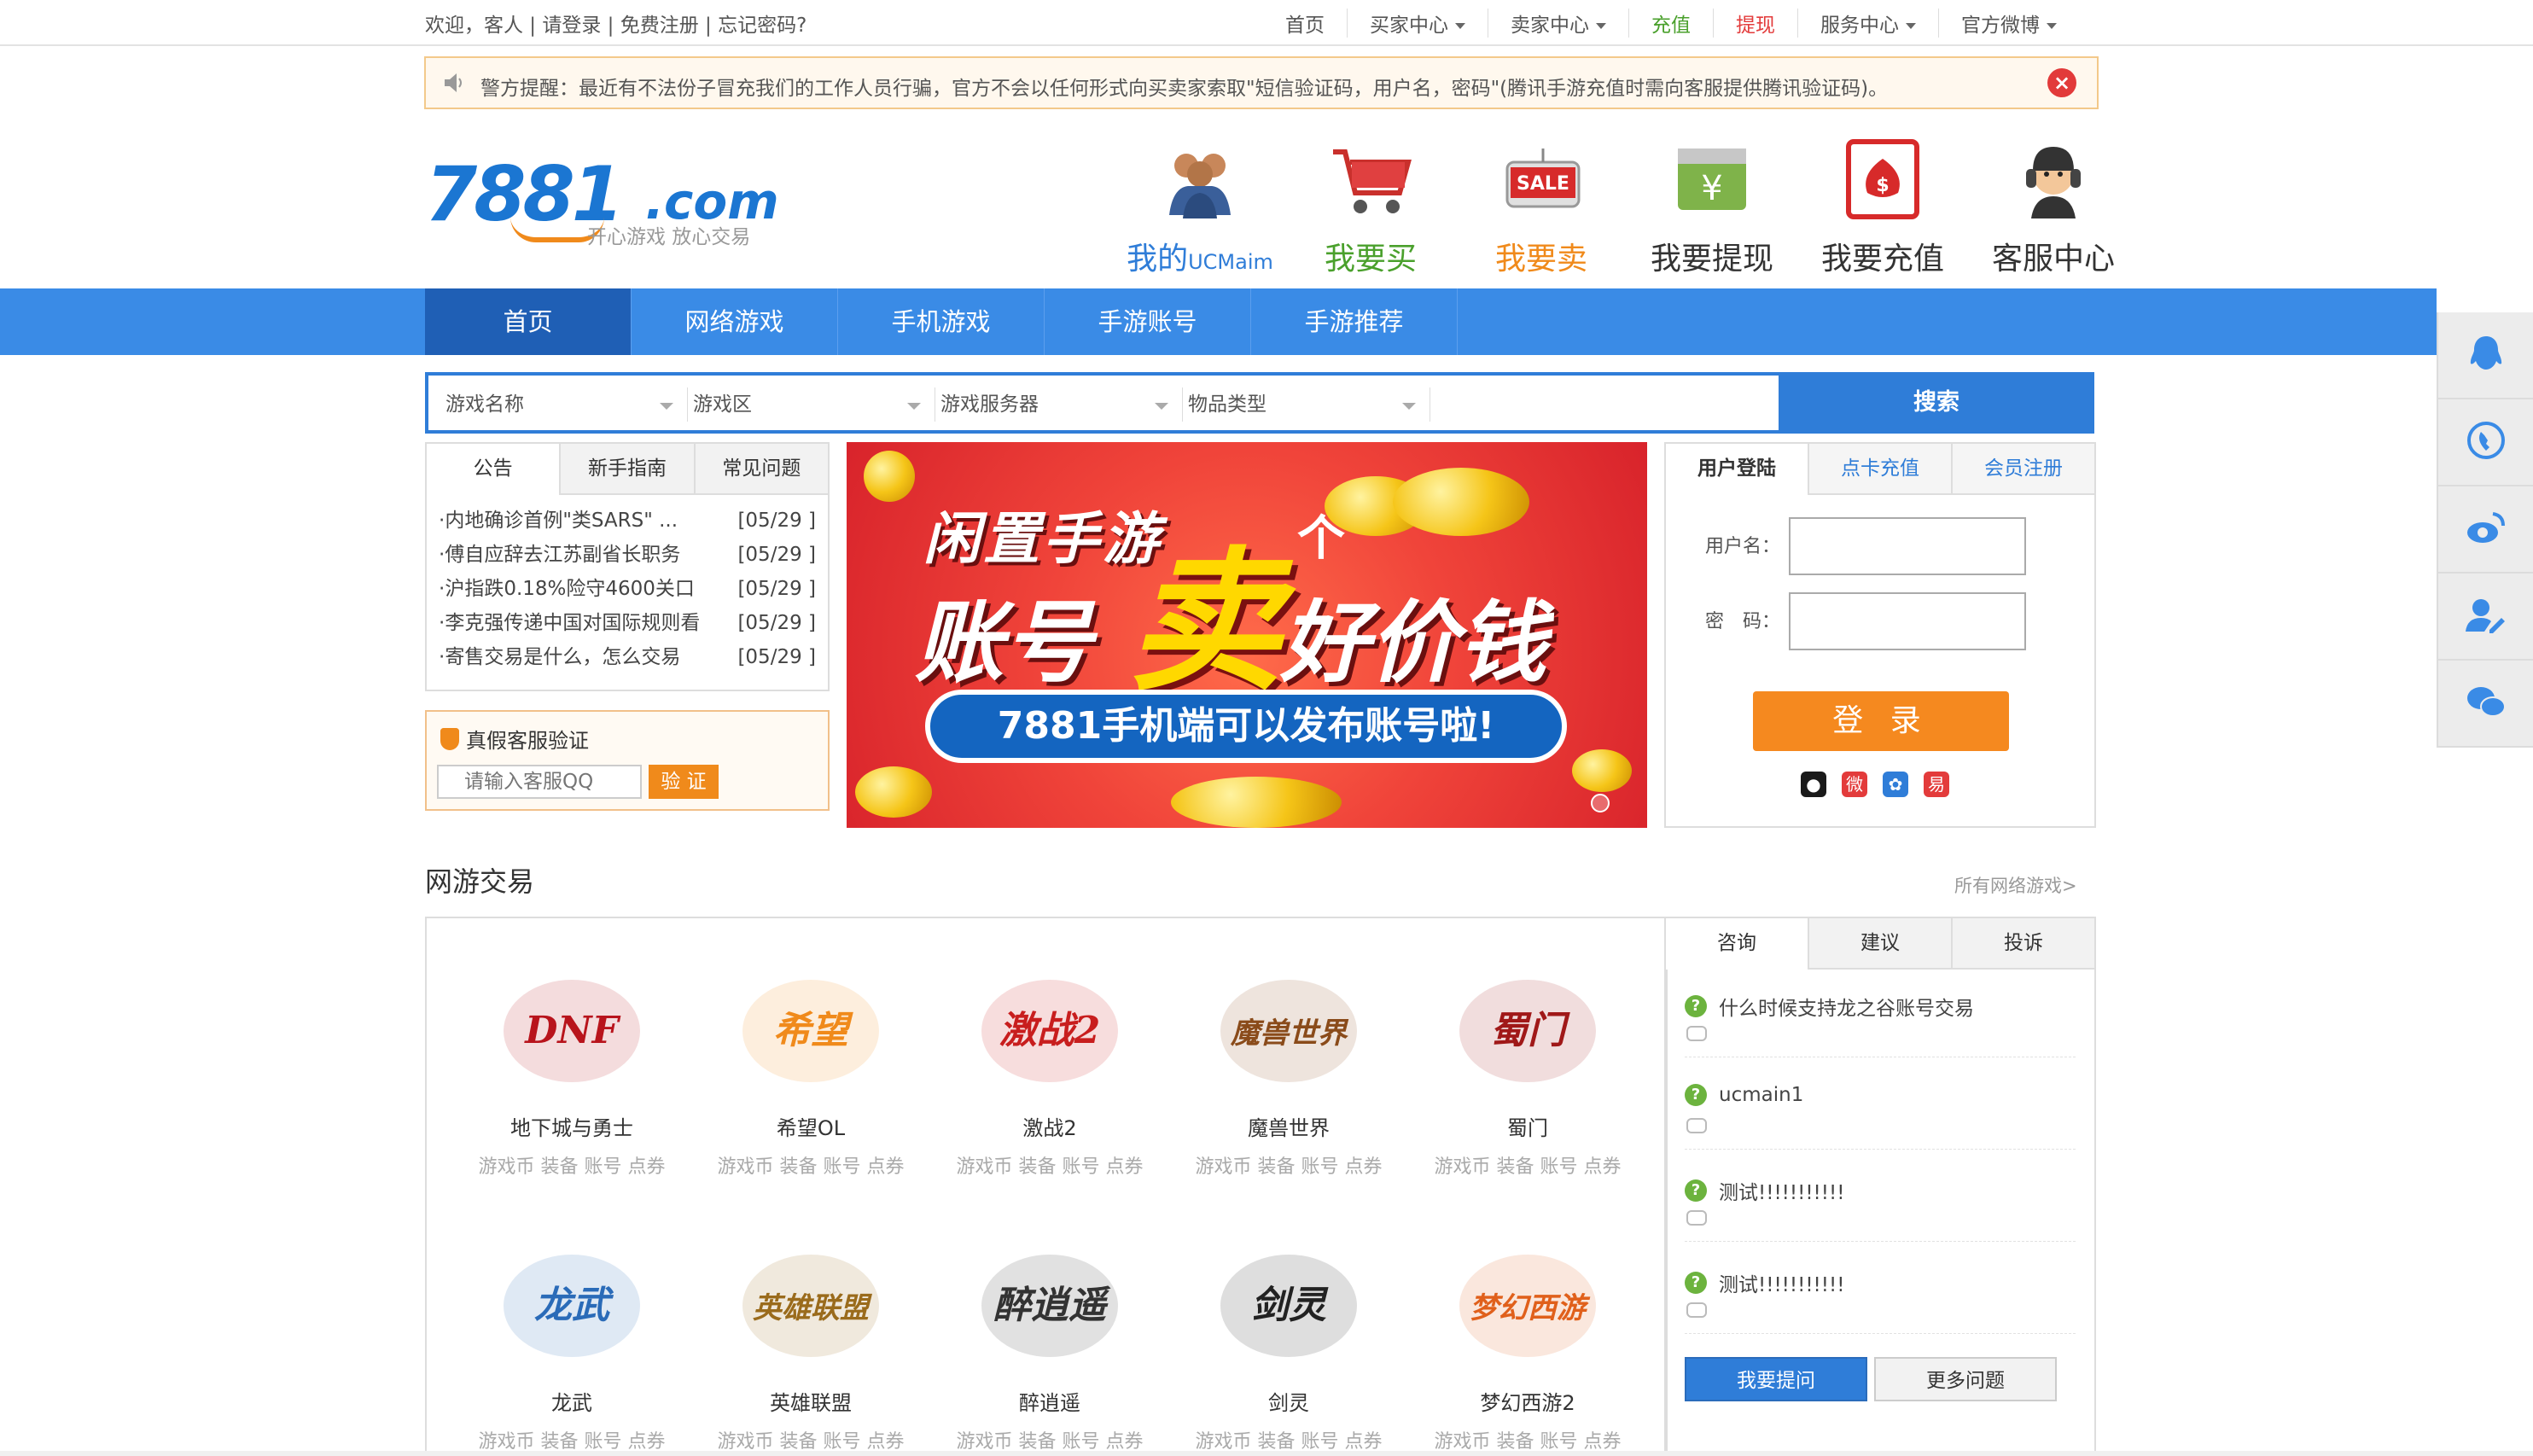 The width and height of the screenshot is (2533, 1456). Describe the element at coordinates (1527, 1071) in the screenshot. I see `game-tile: 蜀门 蜀门 游戏币 装备 账号 点券` at that location.